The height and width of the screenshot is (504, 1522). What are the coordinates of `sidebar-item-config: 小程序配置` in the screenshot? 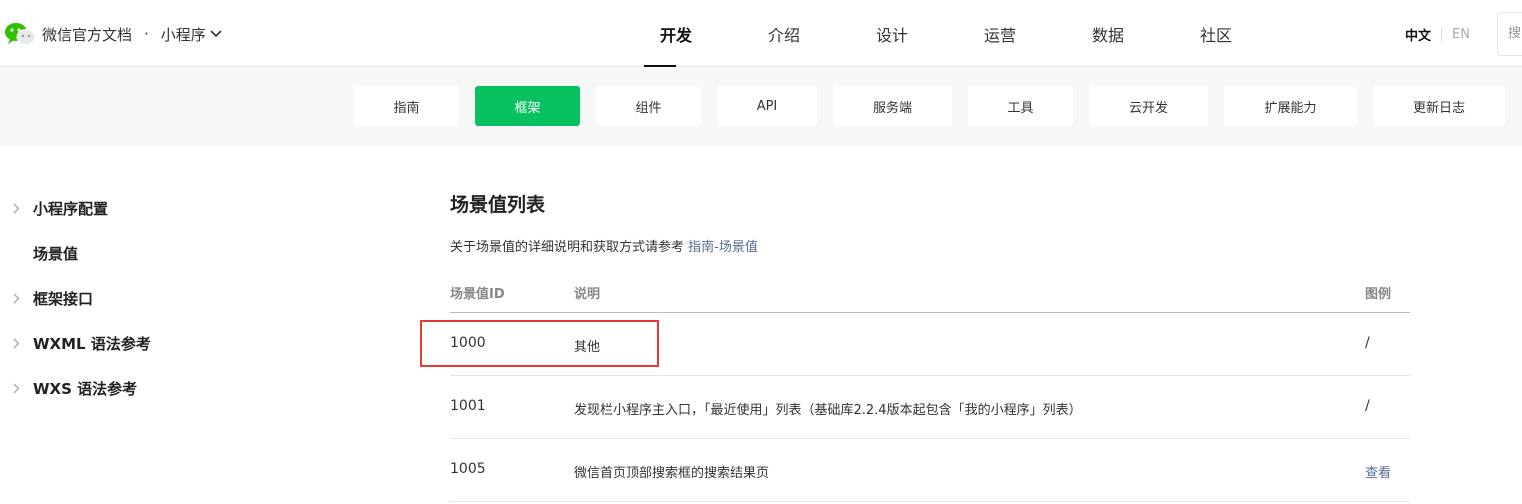 It's located at (54, 208).